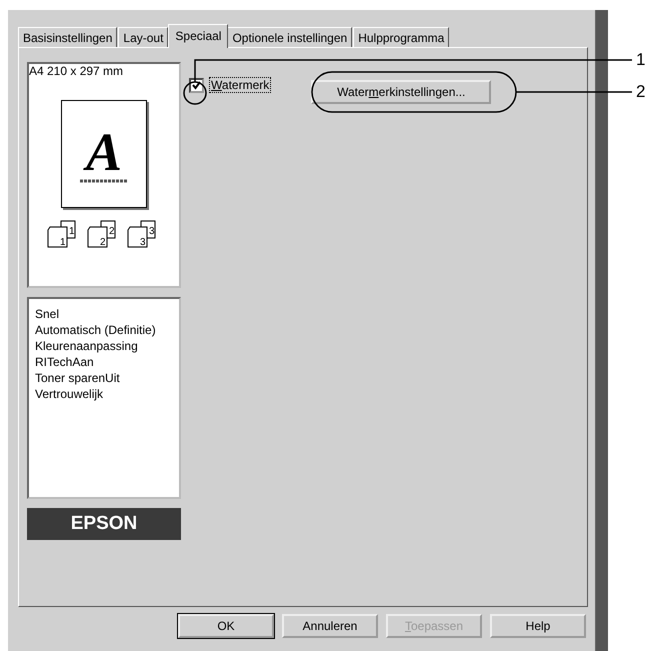  What do you see at coordinates (196, 85) in the screenshot?
I see `checkmark-icon` at bounding box center [196, 85].